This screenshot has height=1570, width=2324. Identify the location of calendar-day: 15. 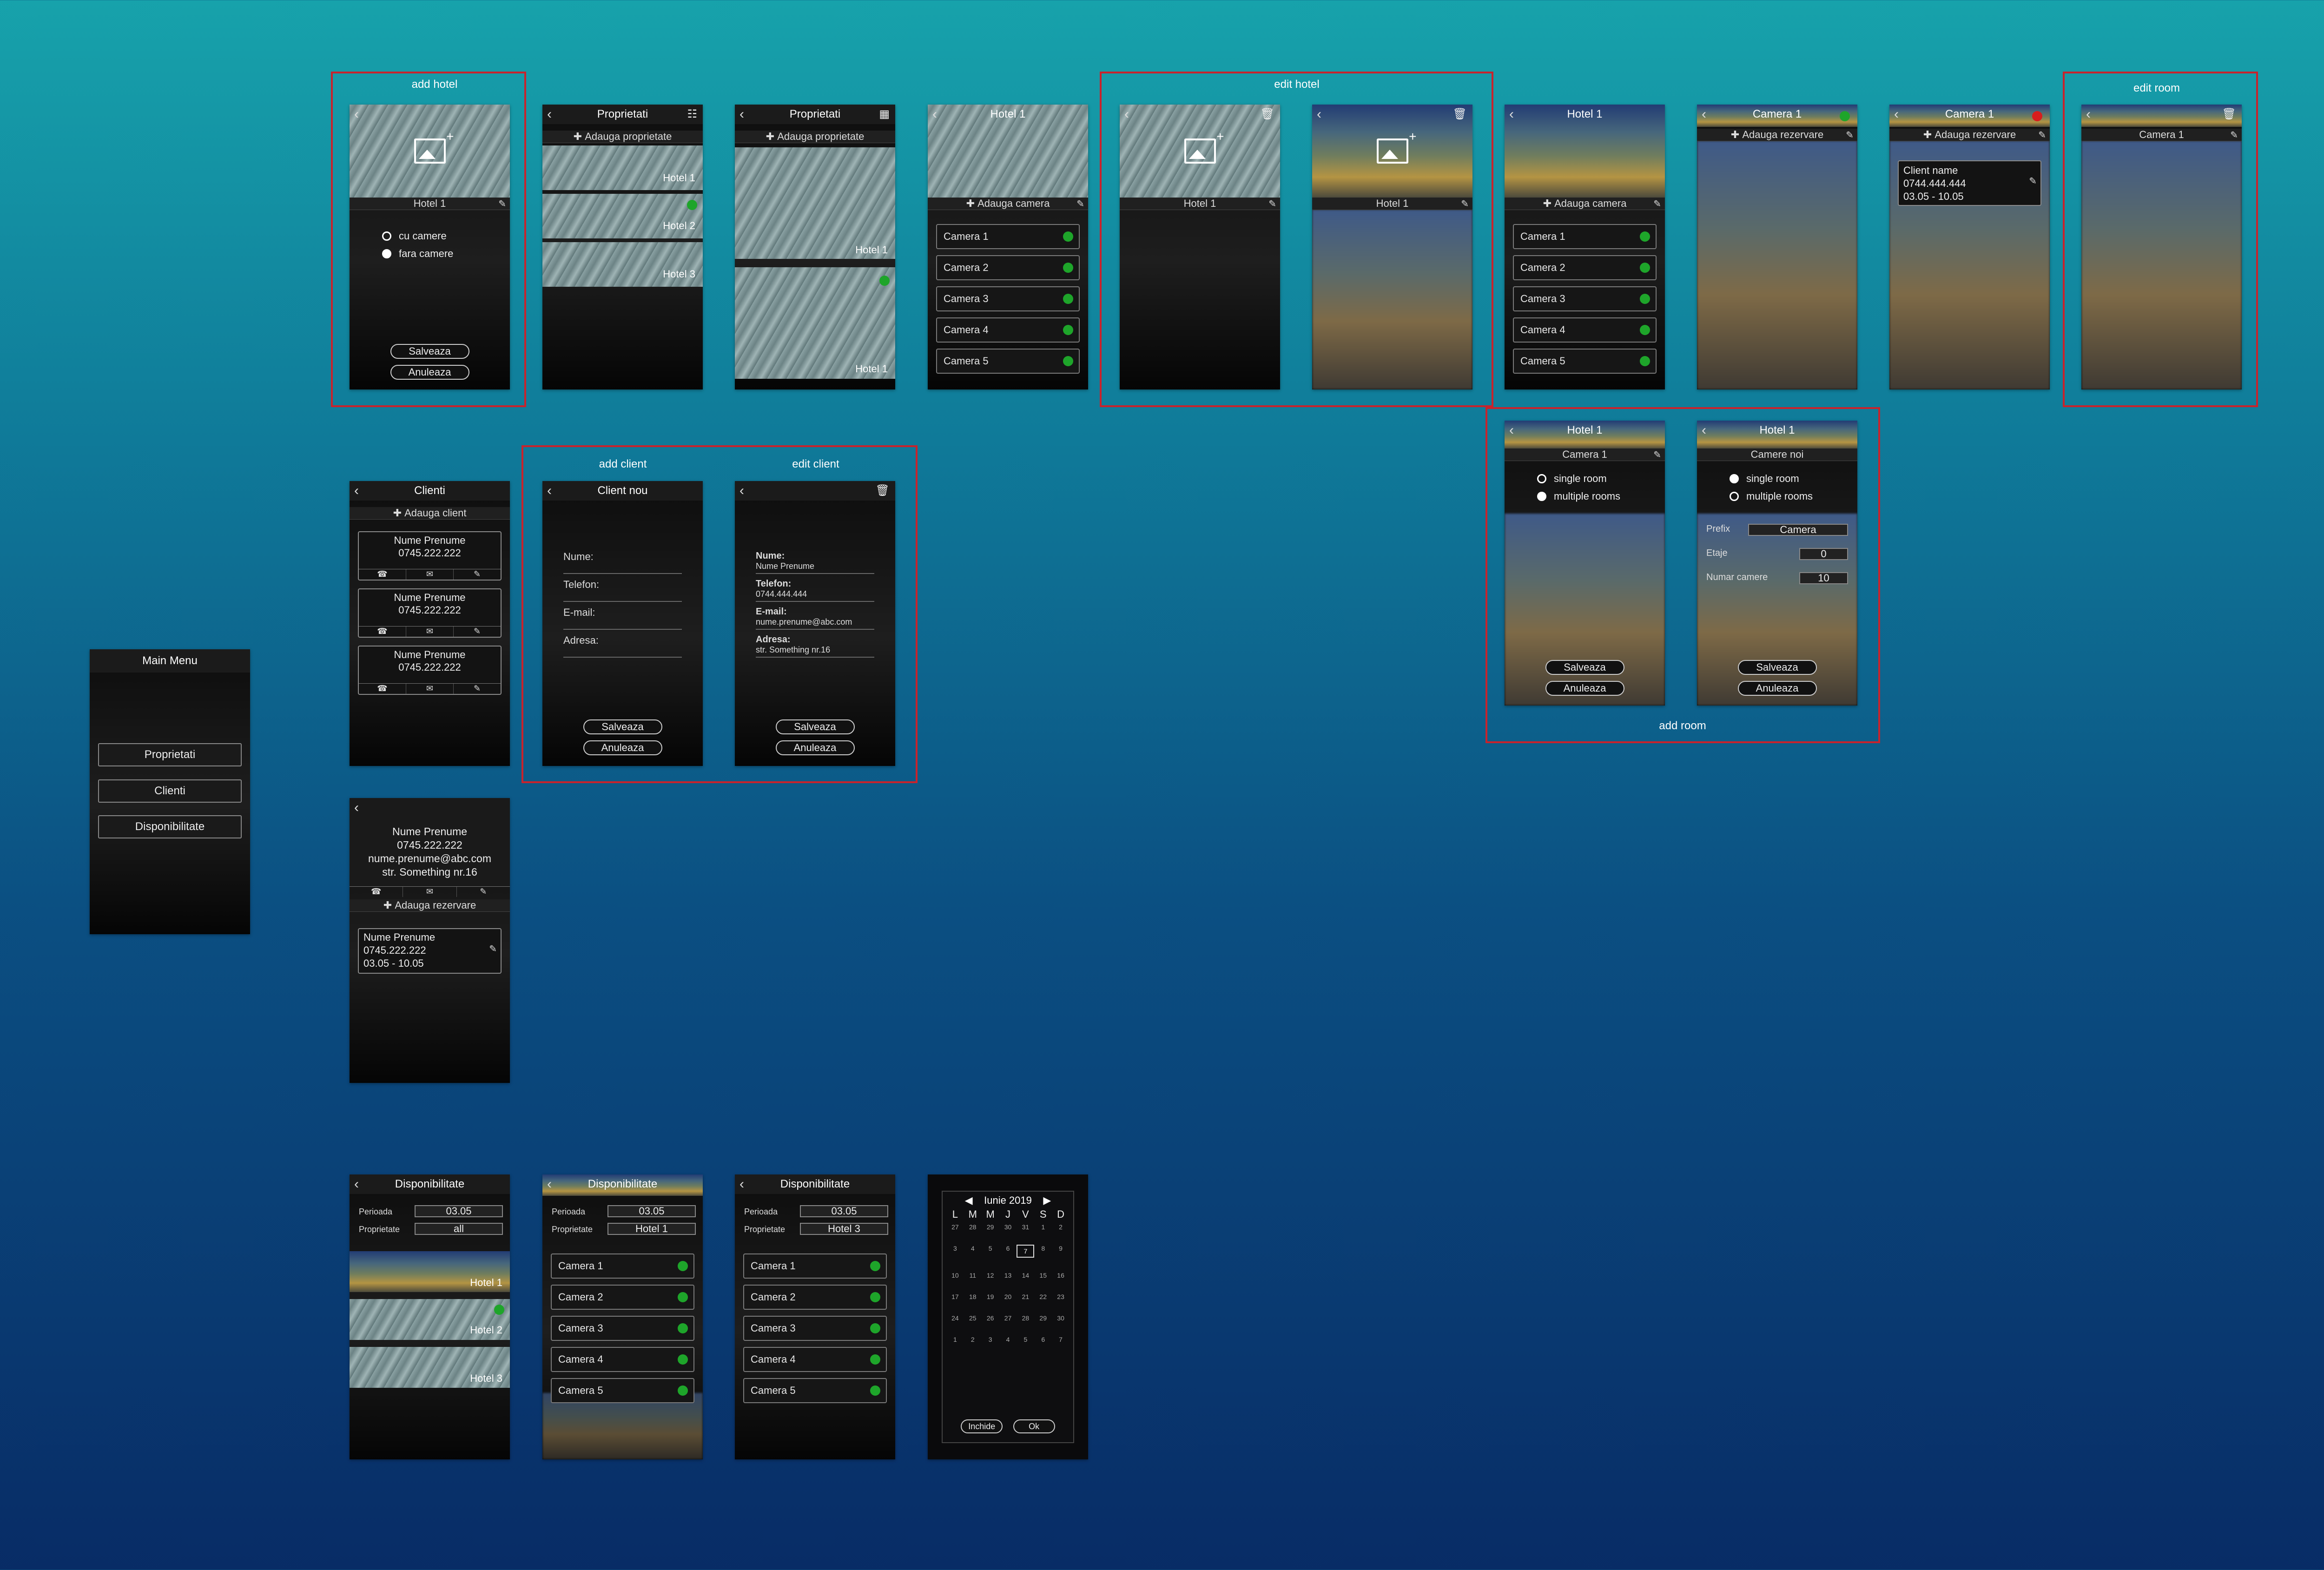
(1043, 1275).